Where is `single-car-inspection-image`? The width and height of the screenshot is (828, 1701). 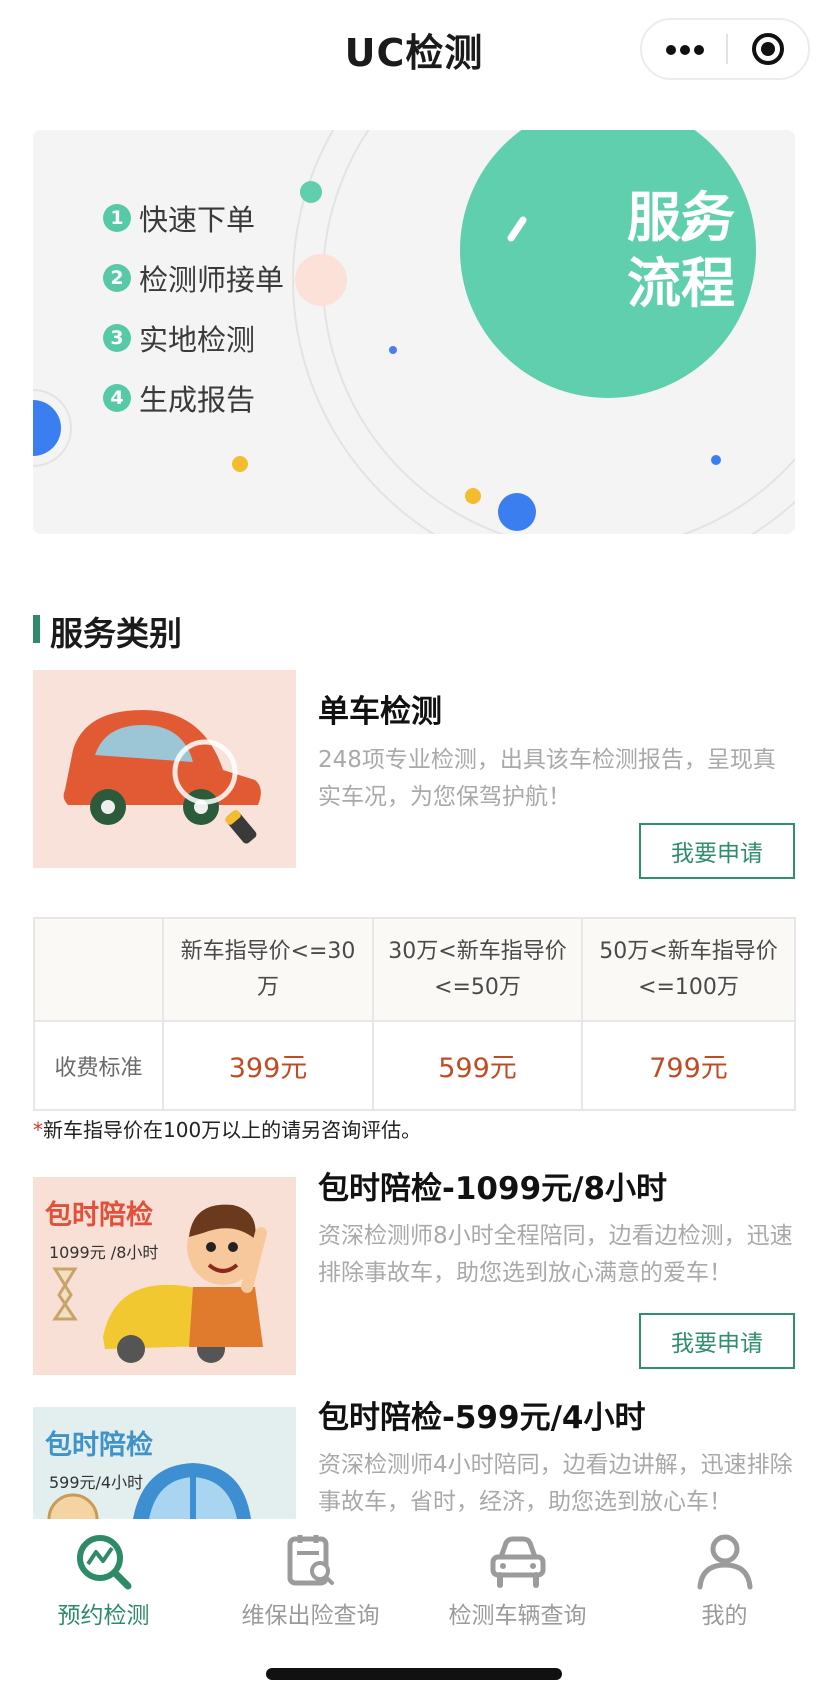 single-car-inspection-image is located at coordinates (164, 769).